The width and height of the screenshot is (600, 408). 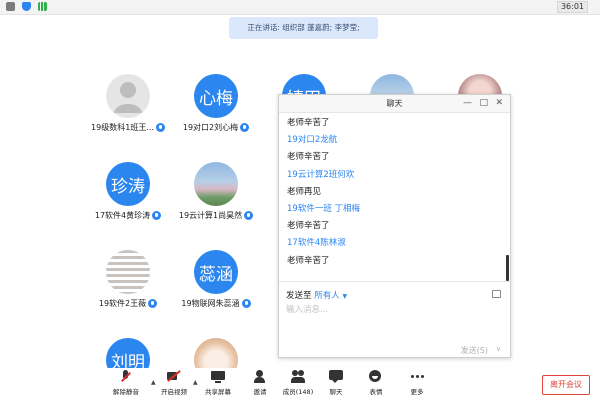 I want to click on members-icon, so click(x=298, y=376).